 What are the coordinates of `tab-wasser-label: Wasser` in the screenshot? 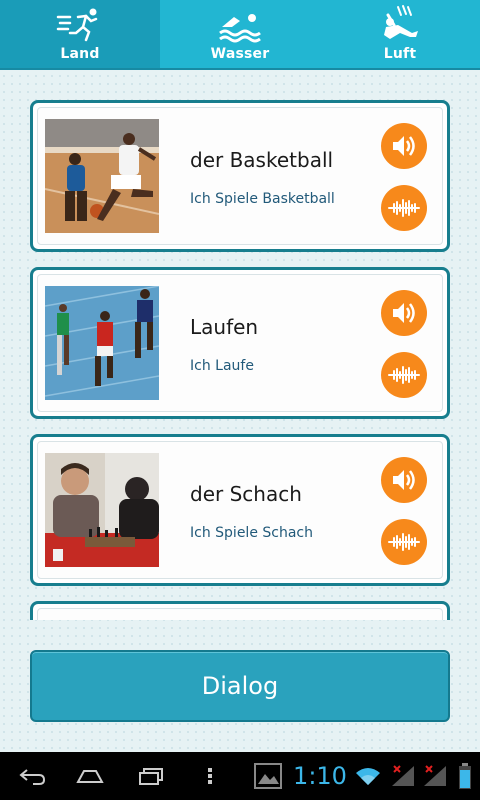 It's located at (240, 54).